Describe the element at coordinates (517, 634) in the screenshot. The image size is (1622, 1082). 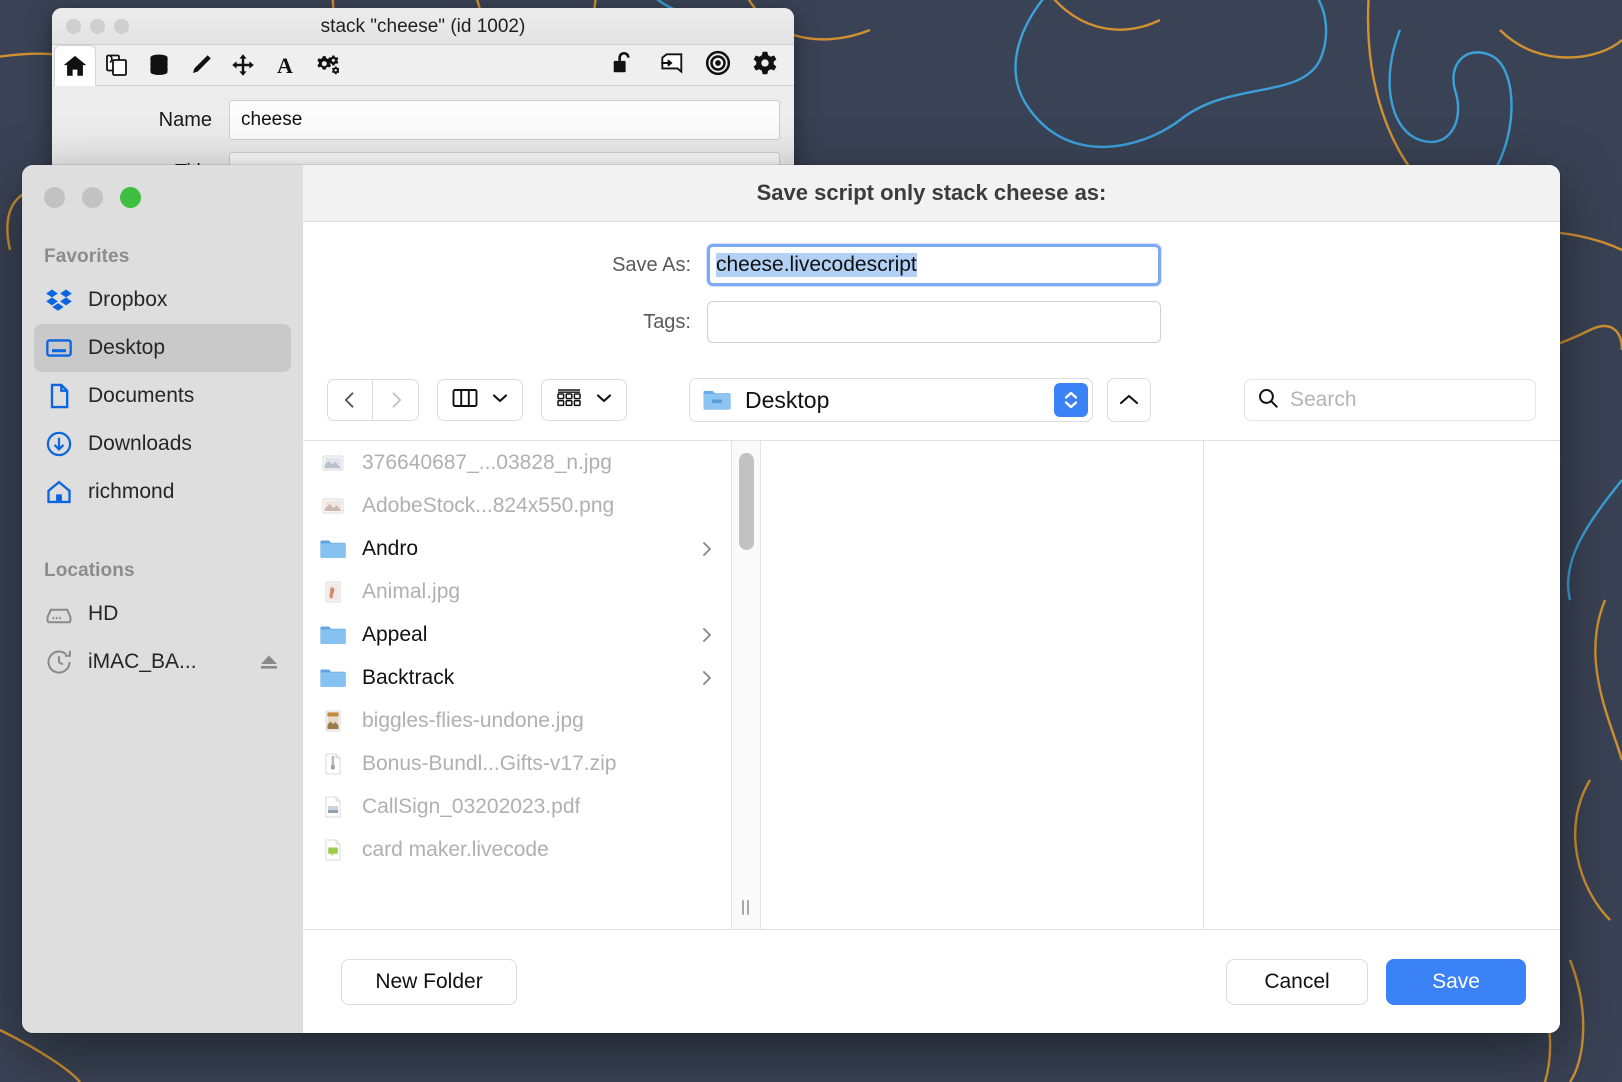
I see `list-item: Appeal` at that location.